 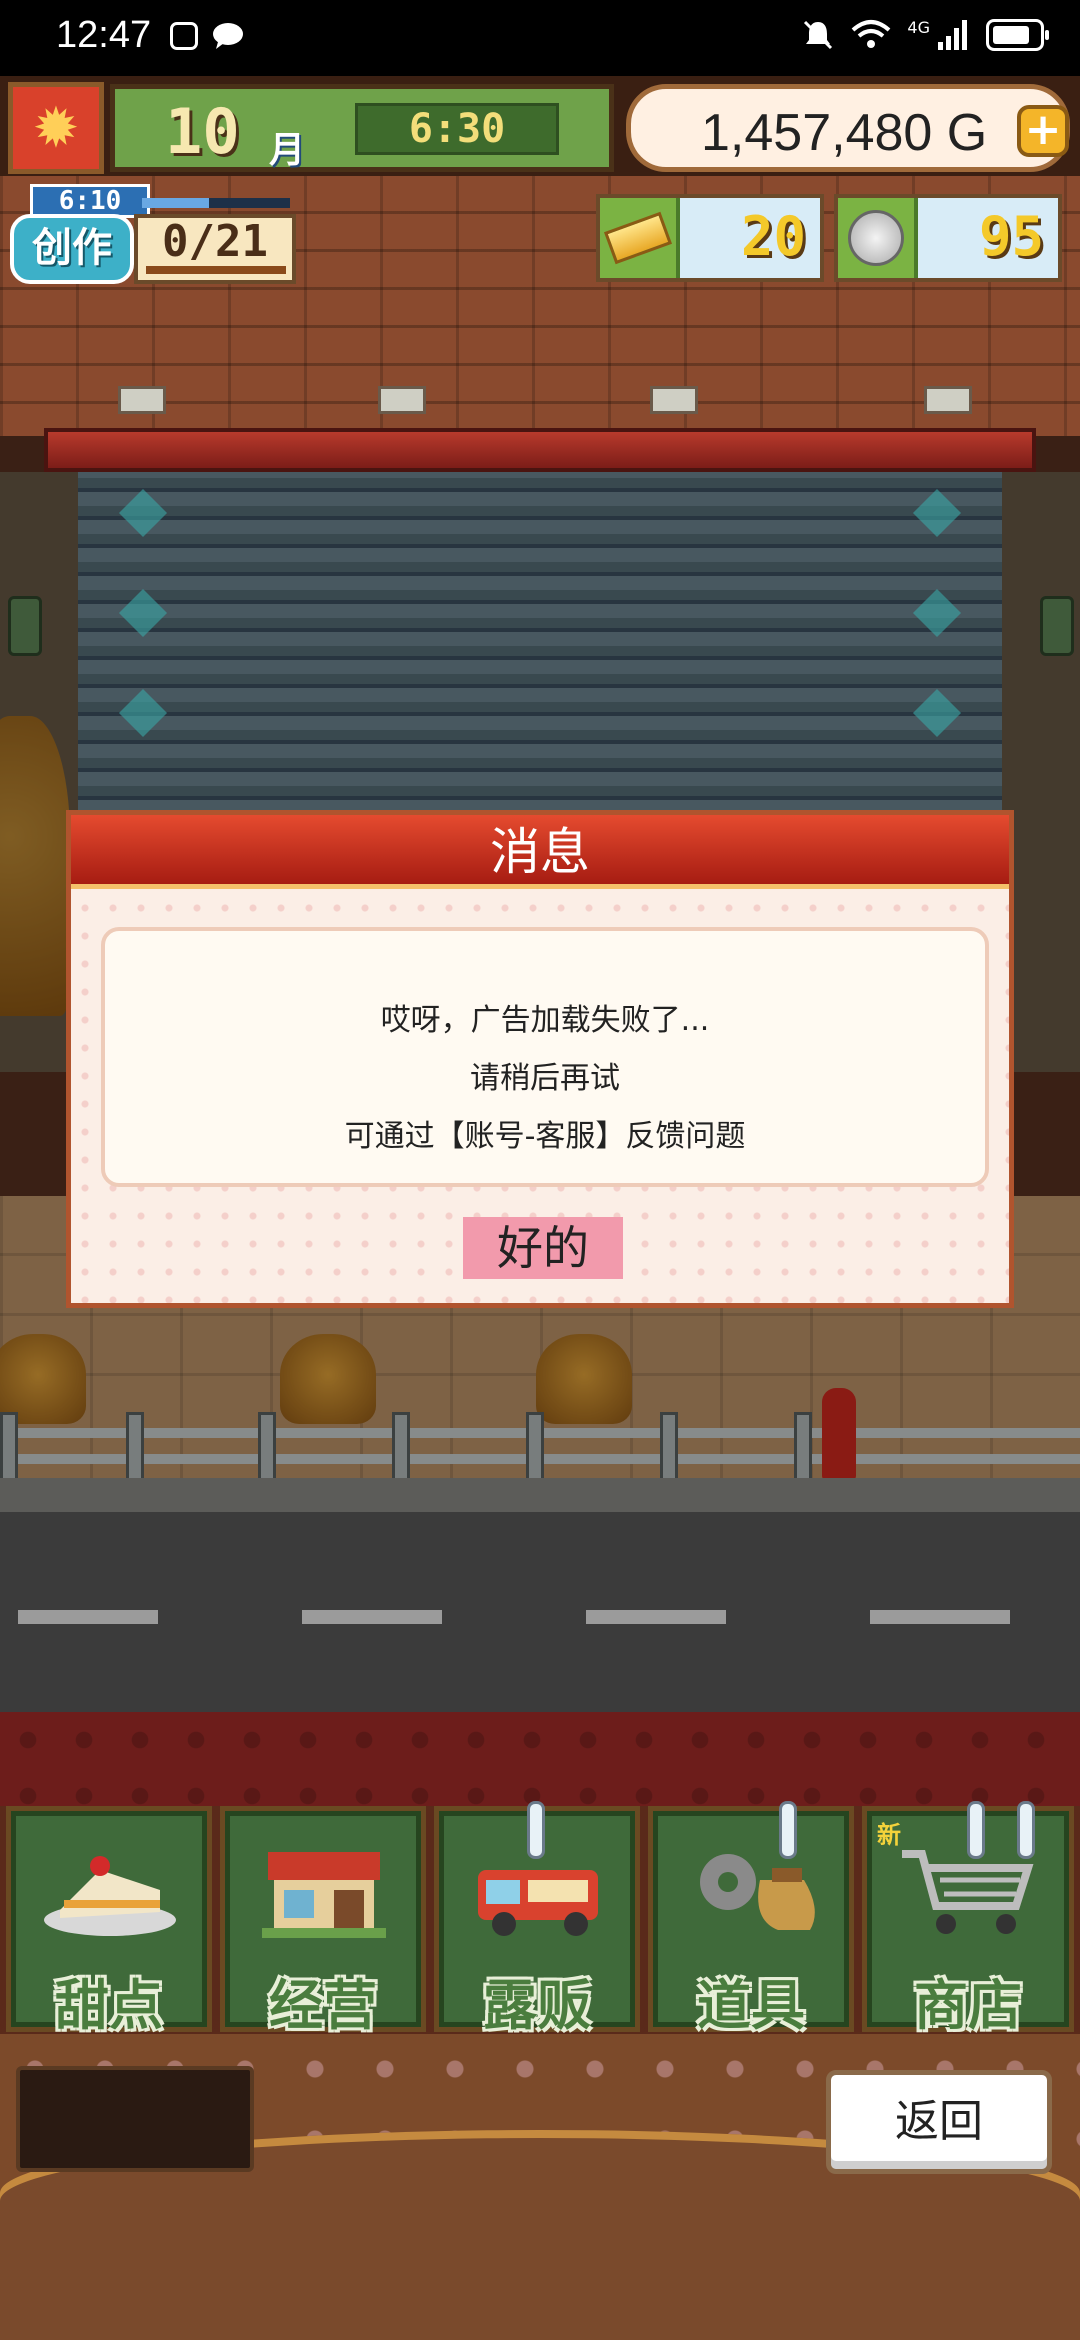 I want to click on cake-icon, so click(x=110, y=1890).